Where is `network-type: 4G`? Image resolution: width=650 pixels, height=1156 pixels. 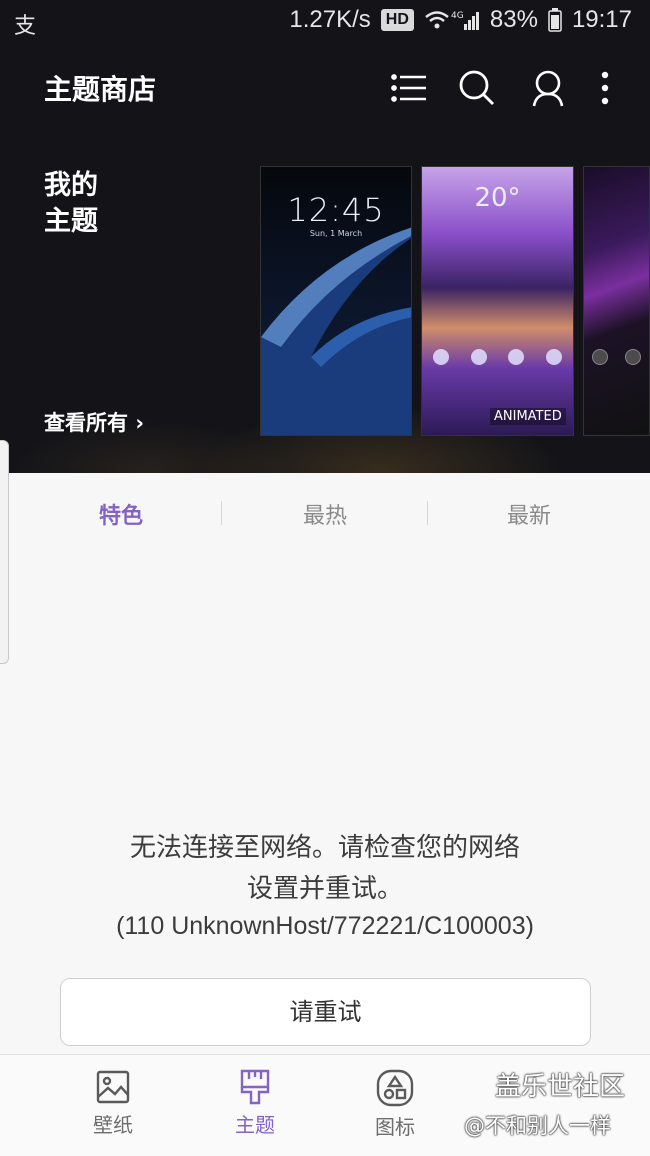 network-type: 4G is located at coordinates (457, 16).